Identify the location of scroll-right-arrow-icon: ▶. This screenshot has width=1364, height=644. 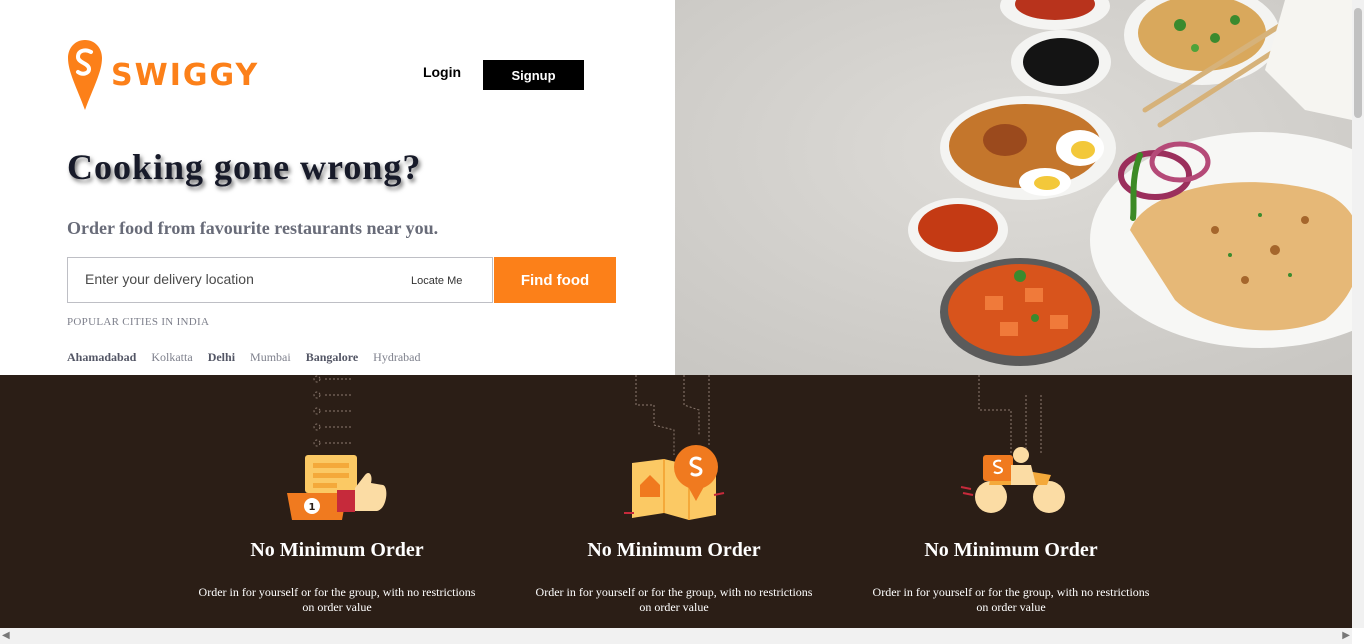
(1346, 635).